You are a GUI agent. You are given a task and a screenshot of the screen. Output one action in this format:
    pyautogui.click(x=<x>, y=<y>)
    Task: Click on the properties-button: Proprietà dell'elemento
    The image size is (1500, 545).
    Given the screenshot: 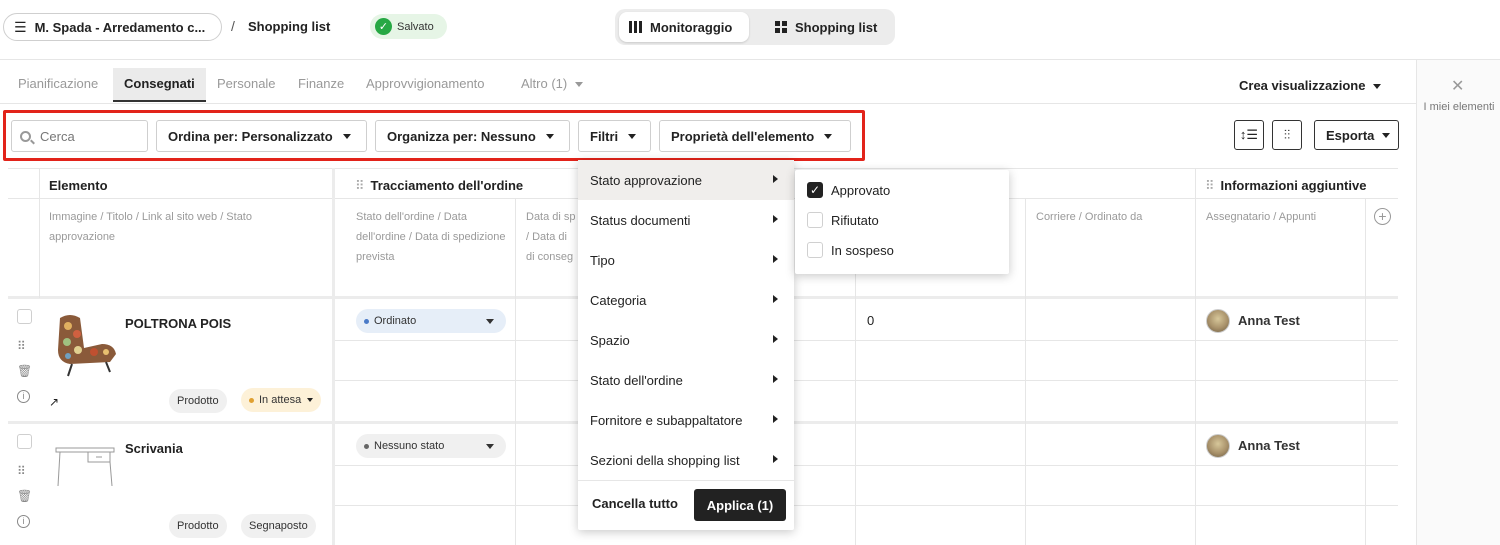 What is the action you would take?
    pyautogui.click(x=755, y=136)
    